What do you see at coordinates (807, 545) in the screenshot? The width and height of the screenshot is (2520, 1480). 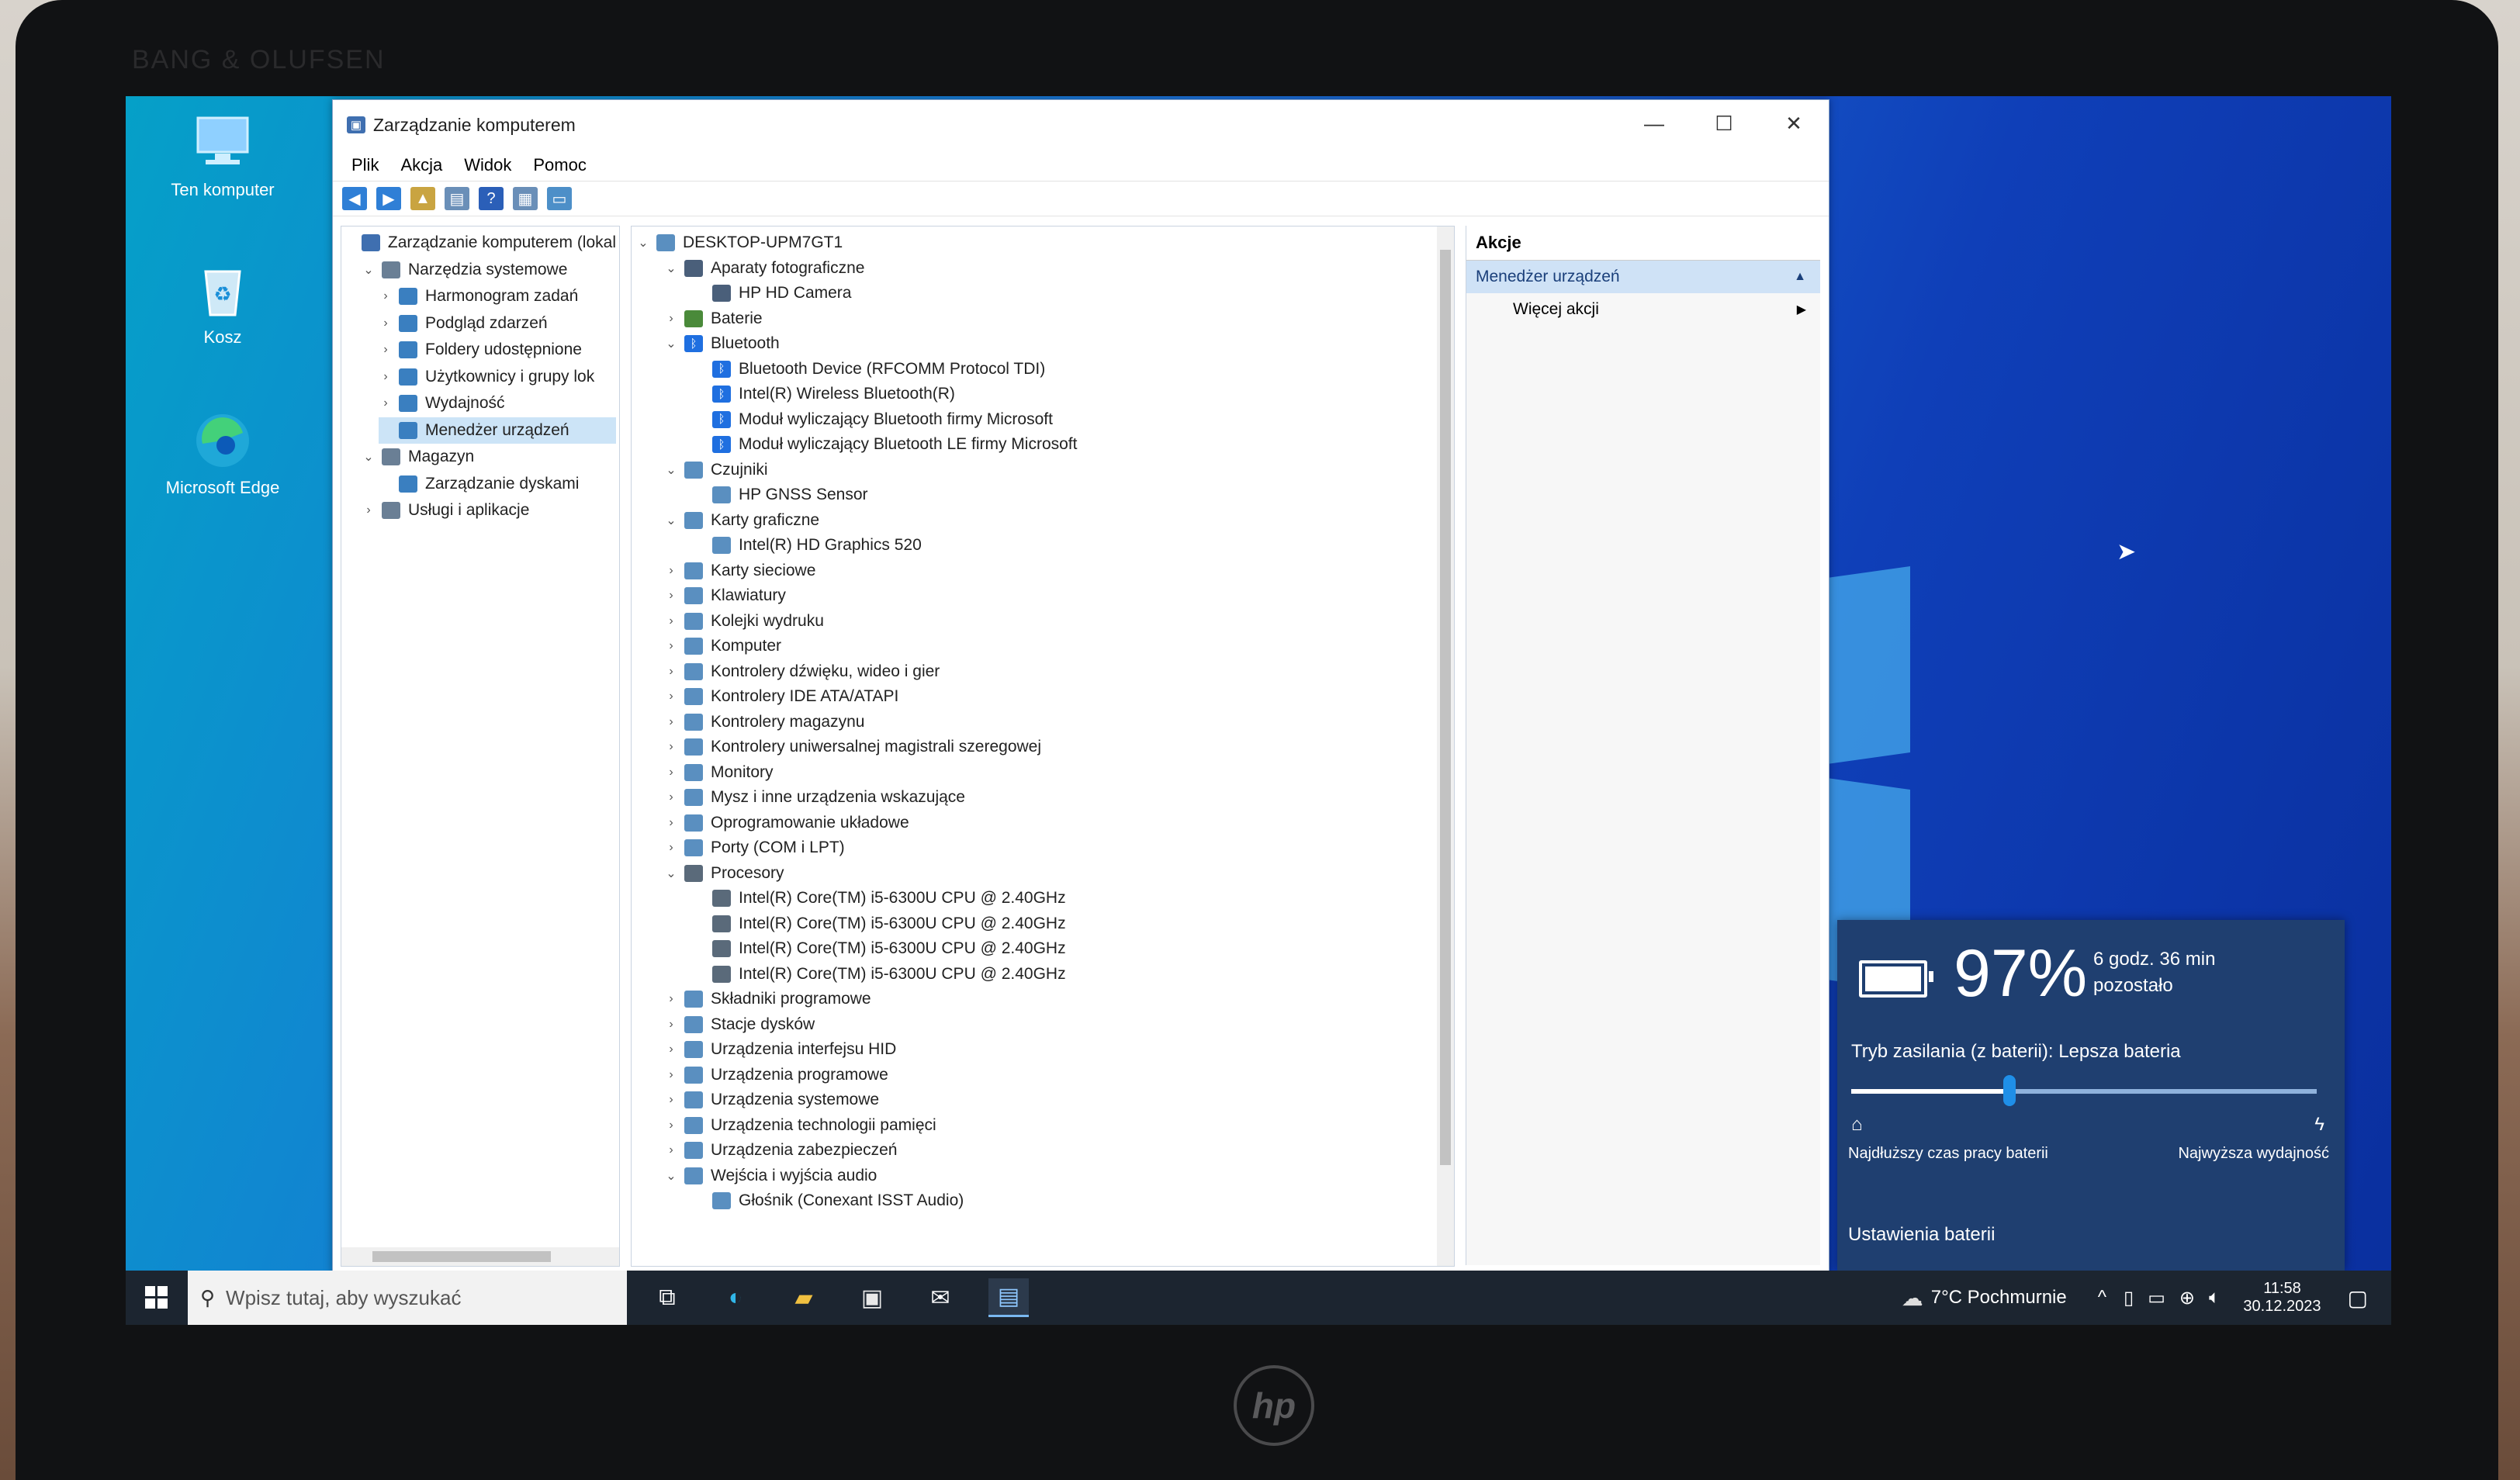 I see `device-tree-item: Intel(R) HD Graphics 520` at bounding box center [807, 545].